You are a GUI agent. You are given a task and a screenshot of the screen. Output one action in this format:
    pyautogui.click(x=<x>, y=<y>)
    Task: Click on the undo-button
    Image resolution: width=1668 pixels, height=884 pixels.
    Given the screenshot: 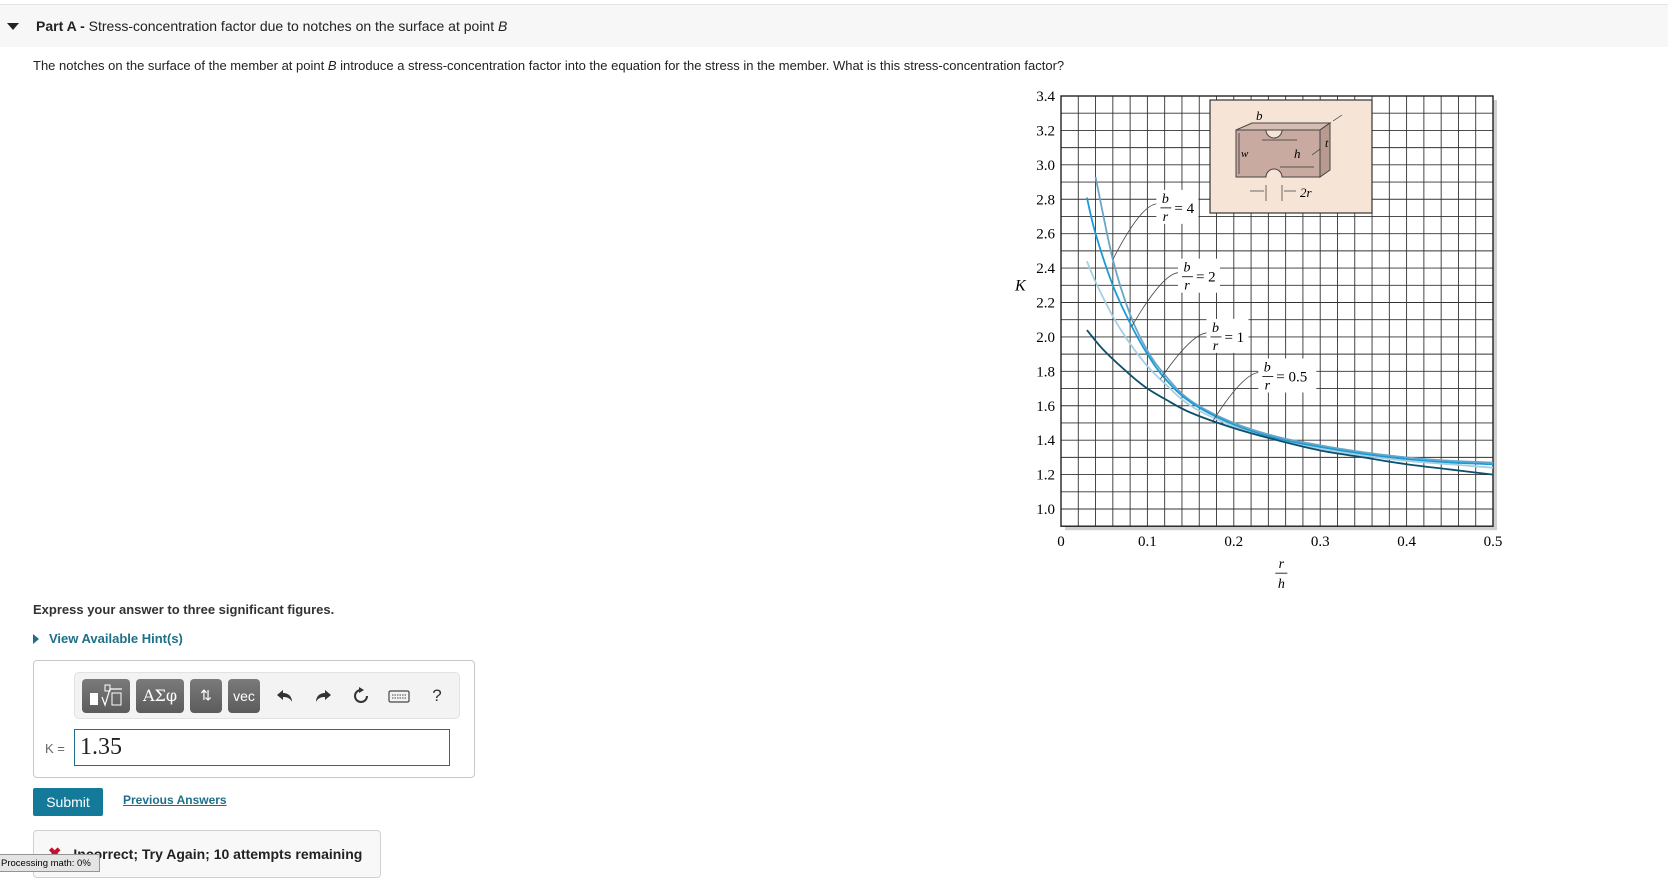 What is the action you would take?
    pyautogui.click(x=285, y=696)
    